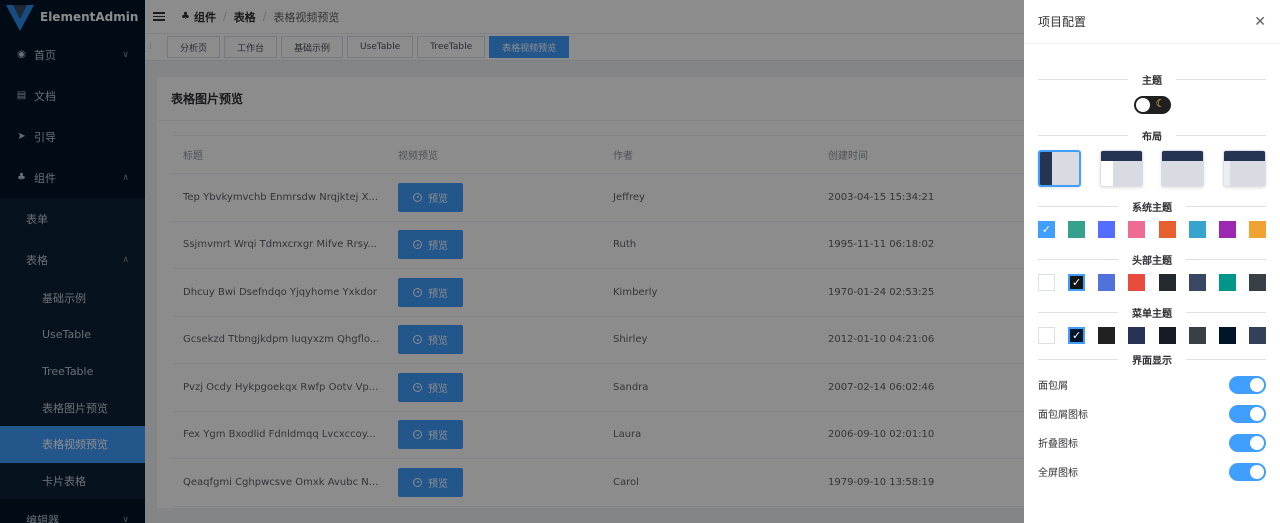 This screenshot has height=523, width=1280. I want to click on display-toggle-row: 面包屑图标, so click(1152, 413).